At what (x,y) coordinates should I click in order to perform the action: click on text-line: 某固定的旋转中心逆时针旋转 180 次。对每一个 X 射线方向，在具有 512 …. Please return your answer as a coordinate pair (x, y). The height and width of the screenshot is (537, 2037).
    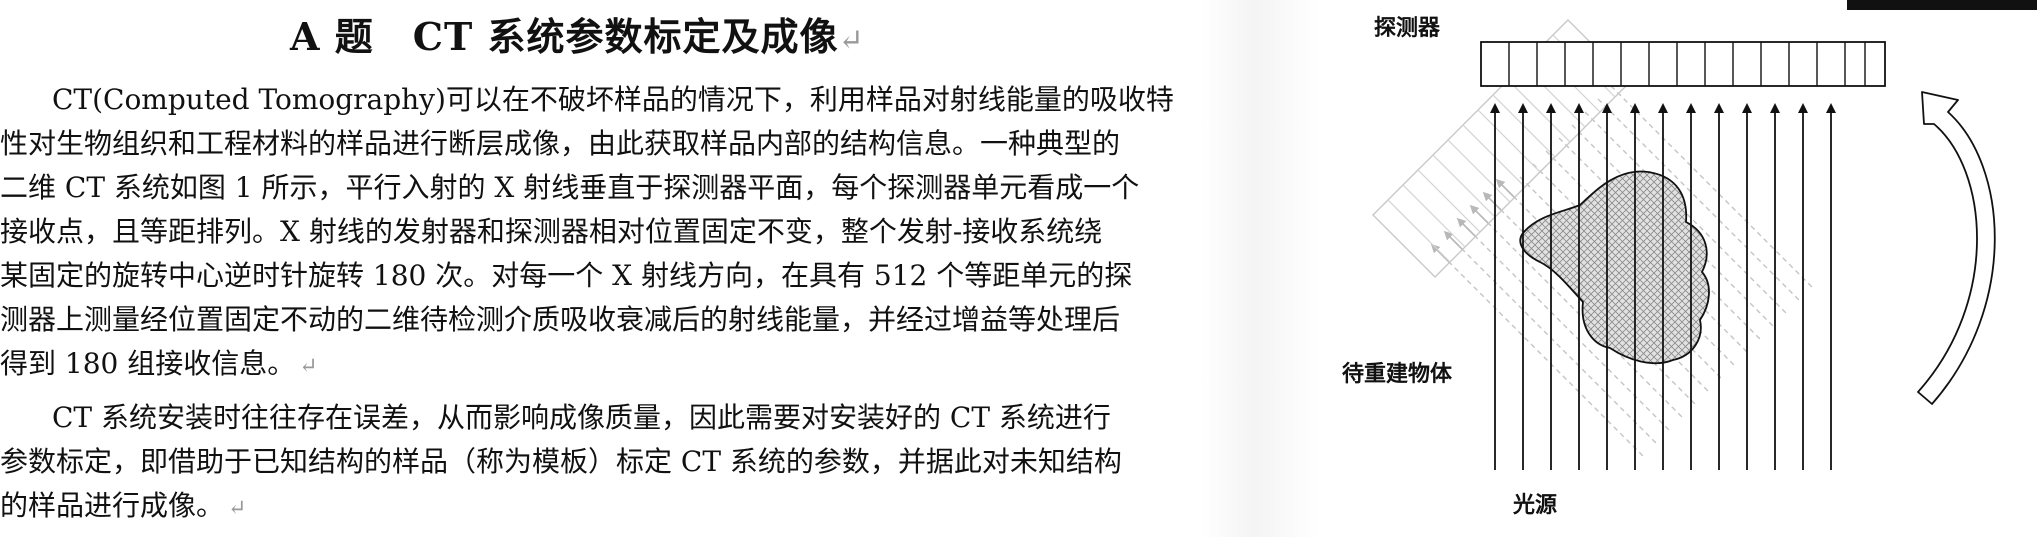
    Looking at the image, I should click on (566, 275).